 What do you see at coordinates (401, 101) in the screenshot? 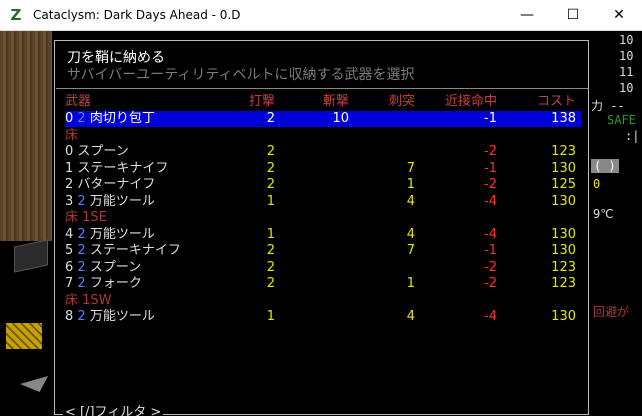
I see `header-stab: 刺突` at bounding box center [401, 101].